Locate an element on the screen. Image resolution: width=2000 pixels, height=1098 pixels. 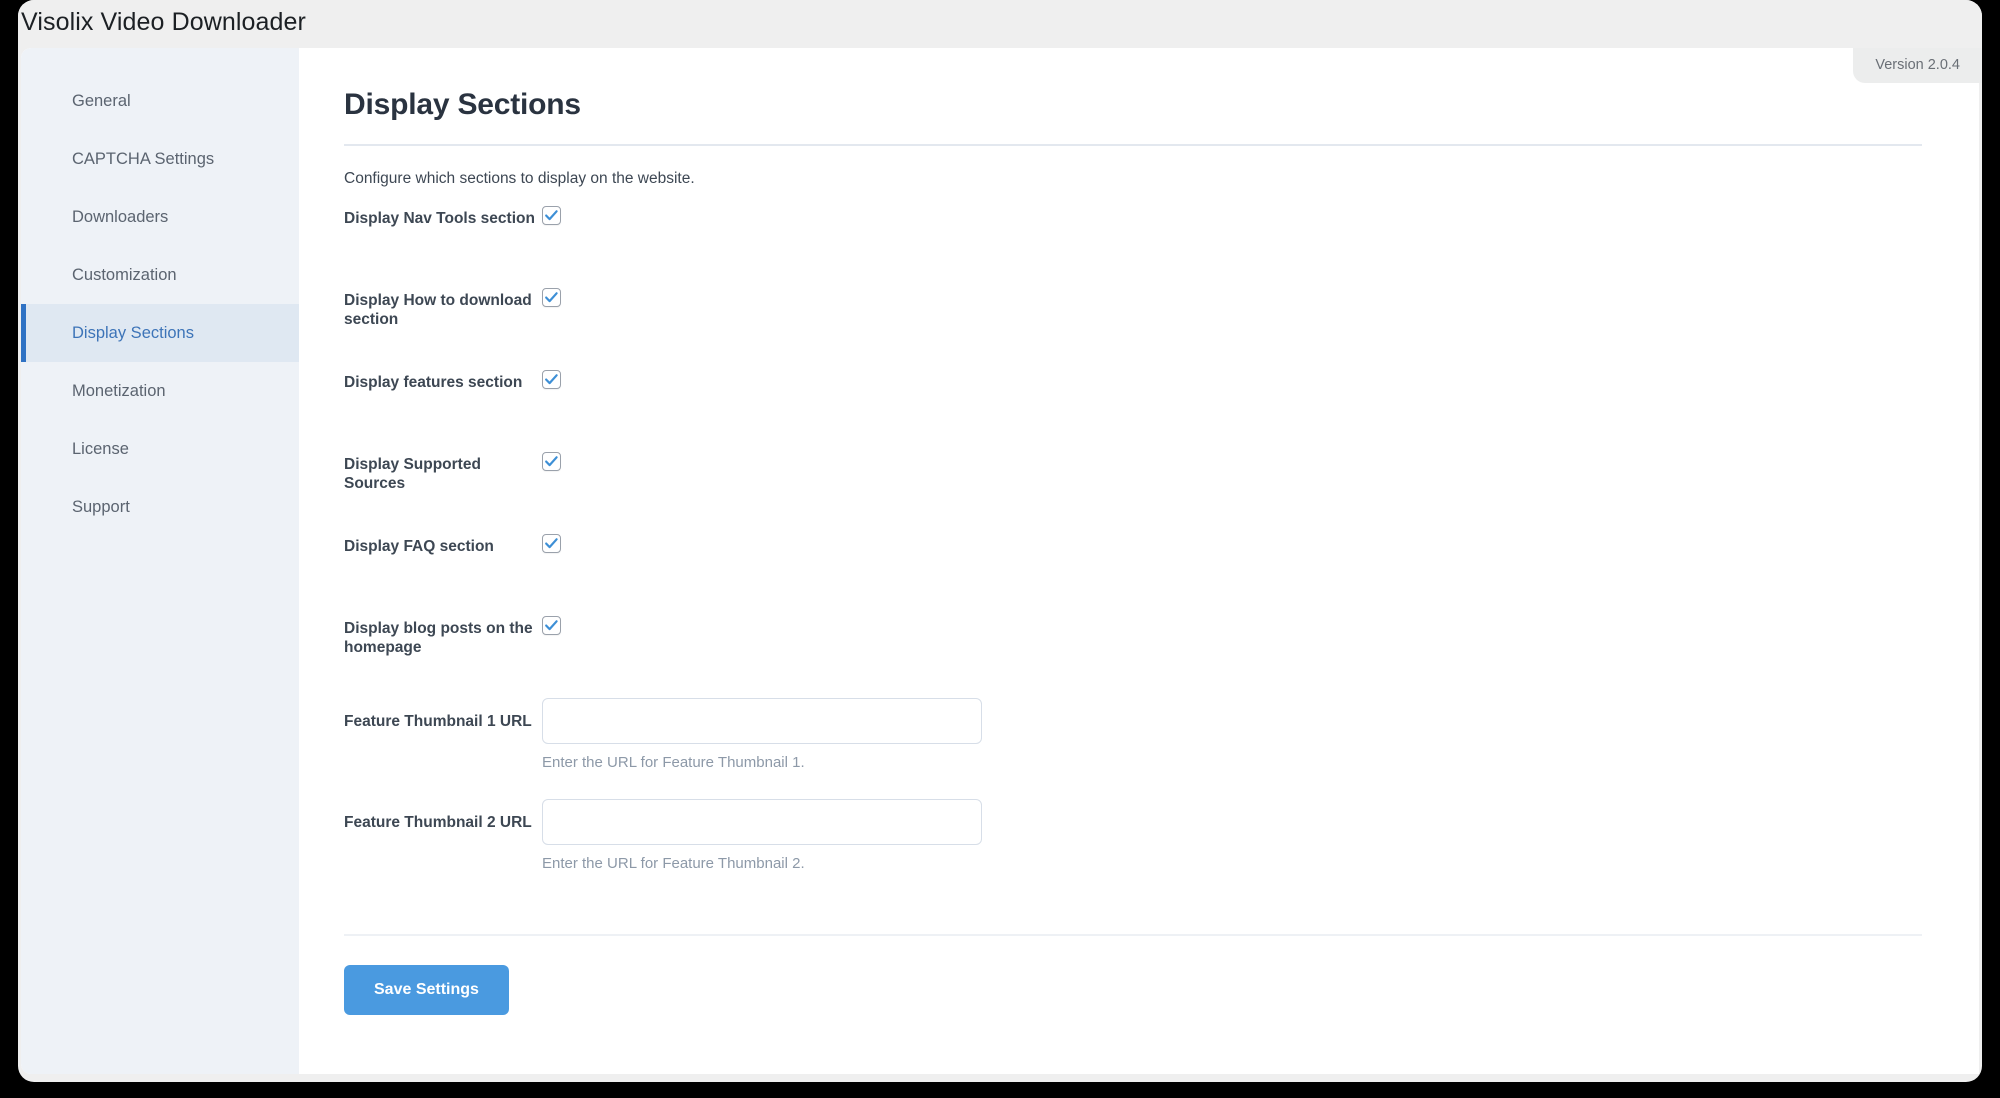
sidebar-item-captcha-settings: CAPTCHA Settings is located at coordinates (160, 159).